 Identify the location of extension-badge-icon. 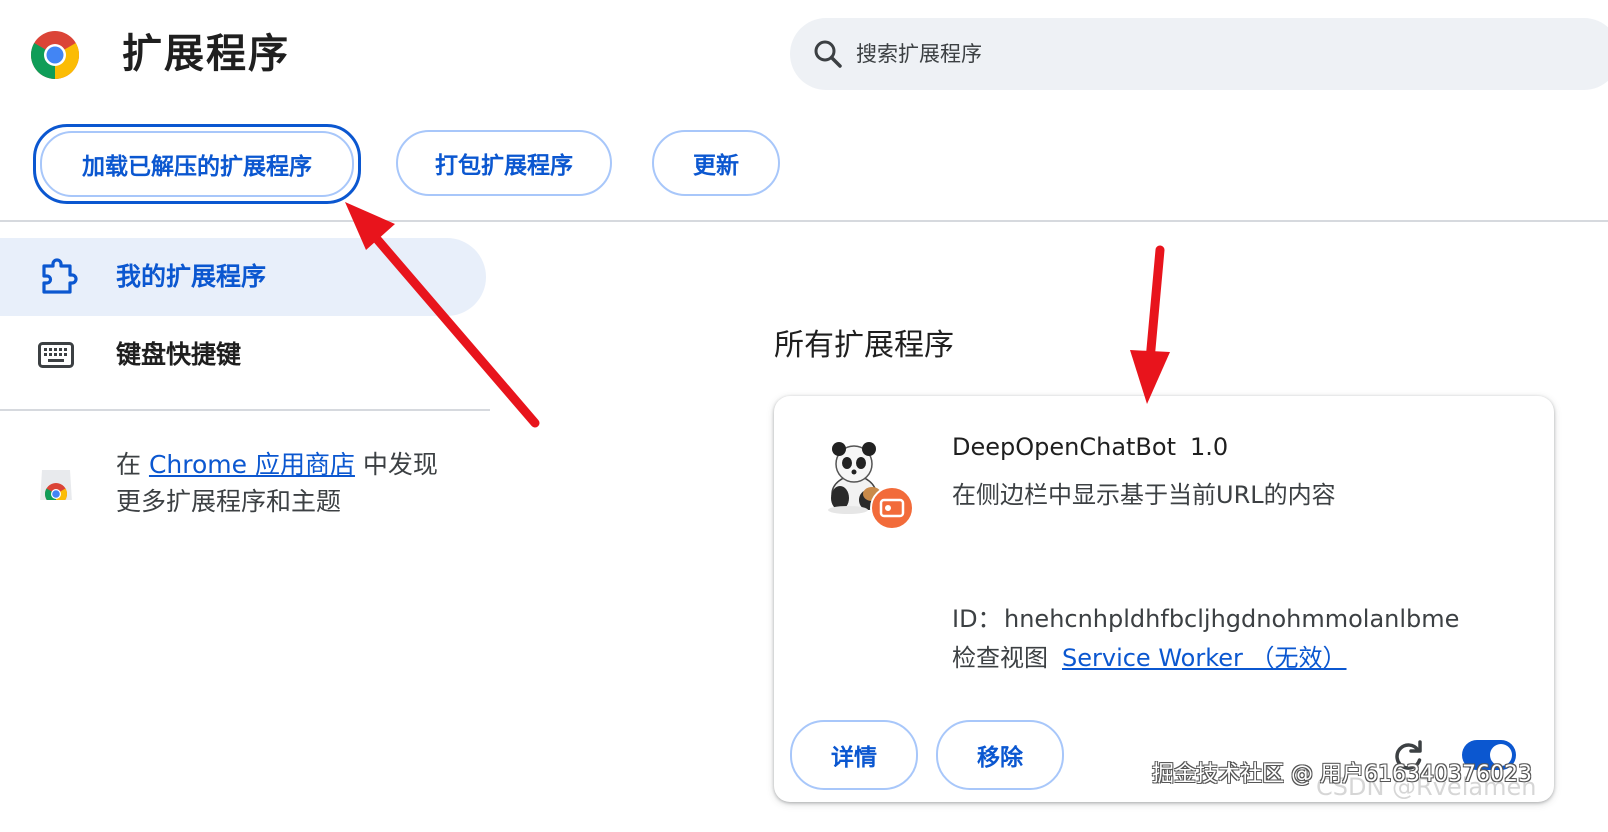
(892, 508).